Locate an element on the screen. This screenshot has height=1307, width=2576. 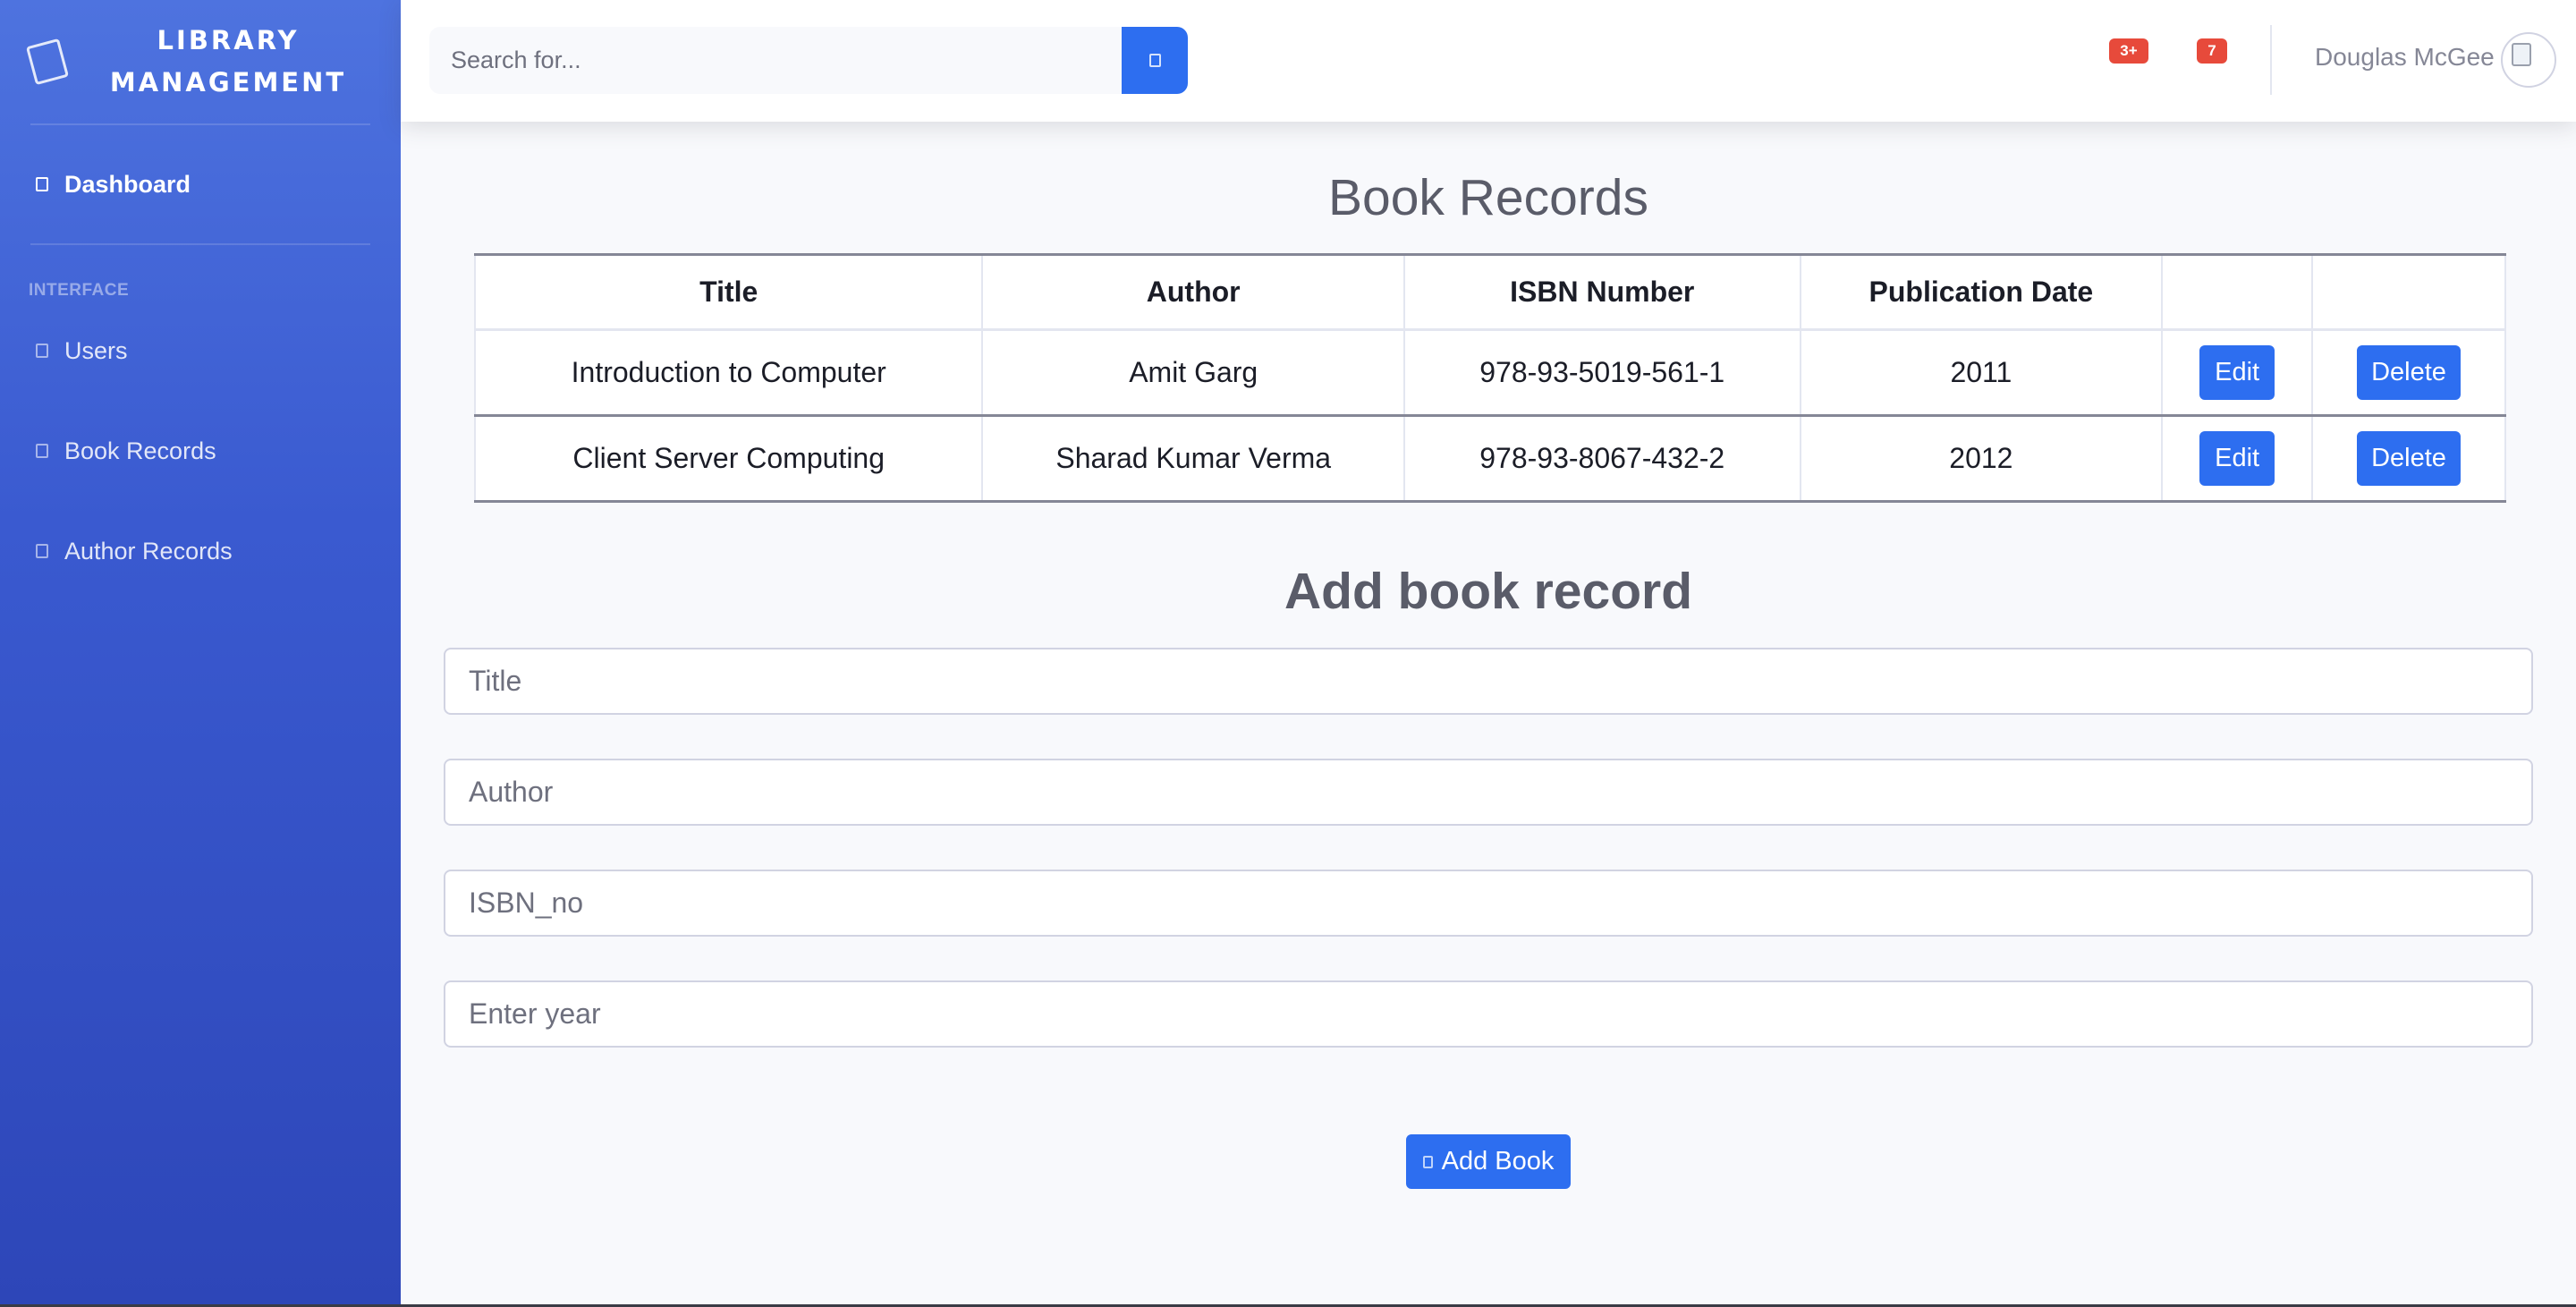
sidebar-item-author-records: Author Records is located at coordinates (200, 551).